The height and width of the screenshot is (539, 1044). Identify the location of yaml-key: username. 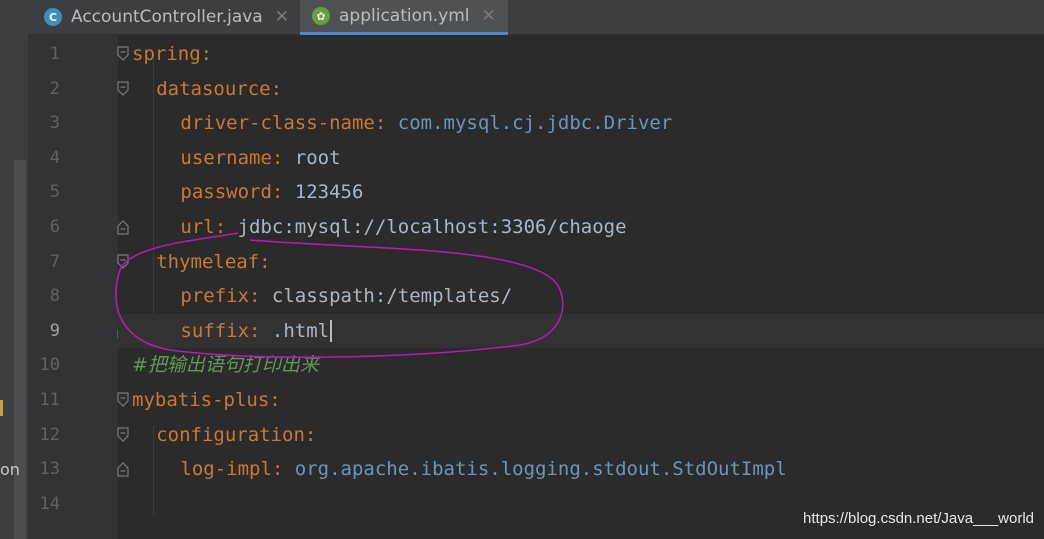
(226, 157).